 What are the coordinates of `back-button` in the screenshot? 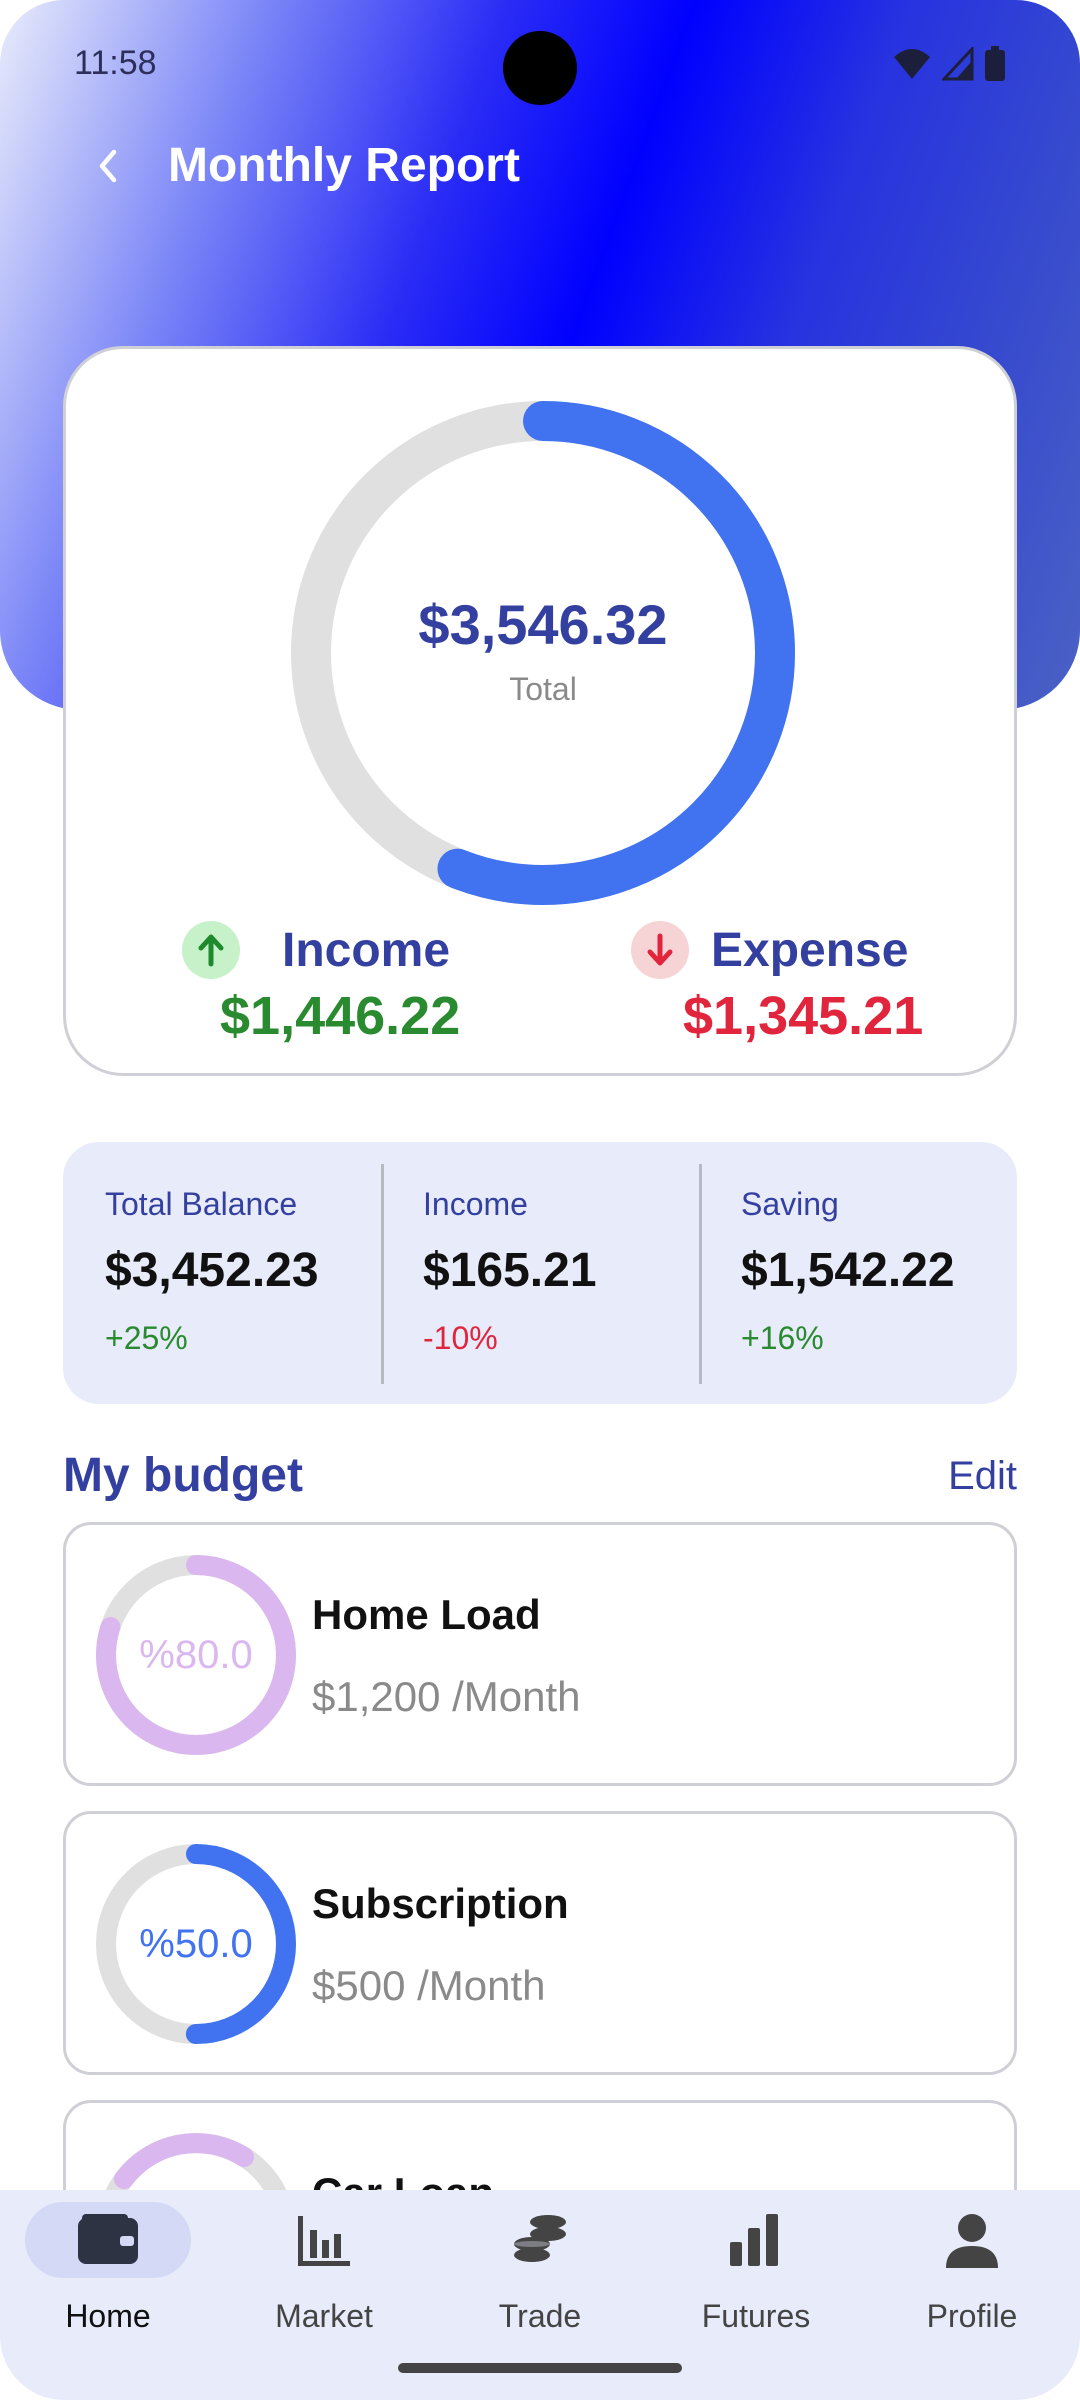 It's located at (108, 166).